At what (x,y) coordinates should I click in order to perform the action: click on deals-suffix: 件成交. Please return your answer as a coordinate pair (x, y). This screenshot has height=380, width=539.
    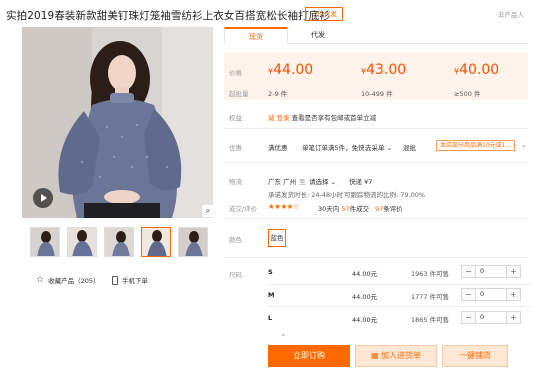
    Looking at the image, I should click on (359, 209).